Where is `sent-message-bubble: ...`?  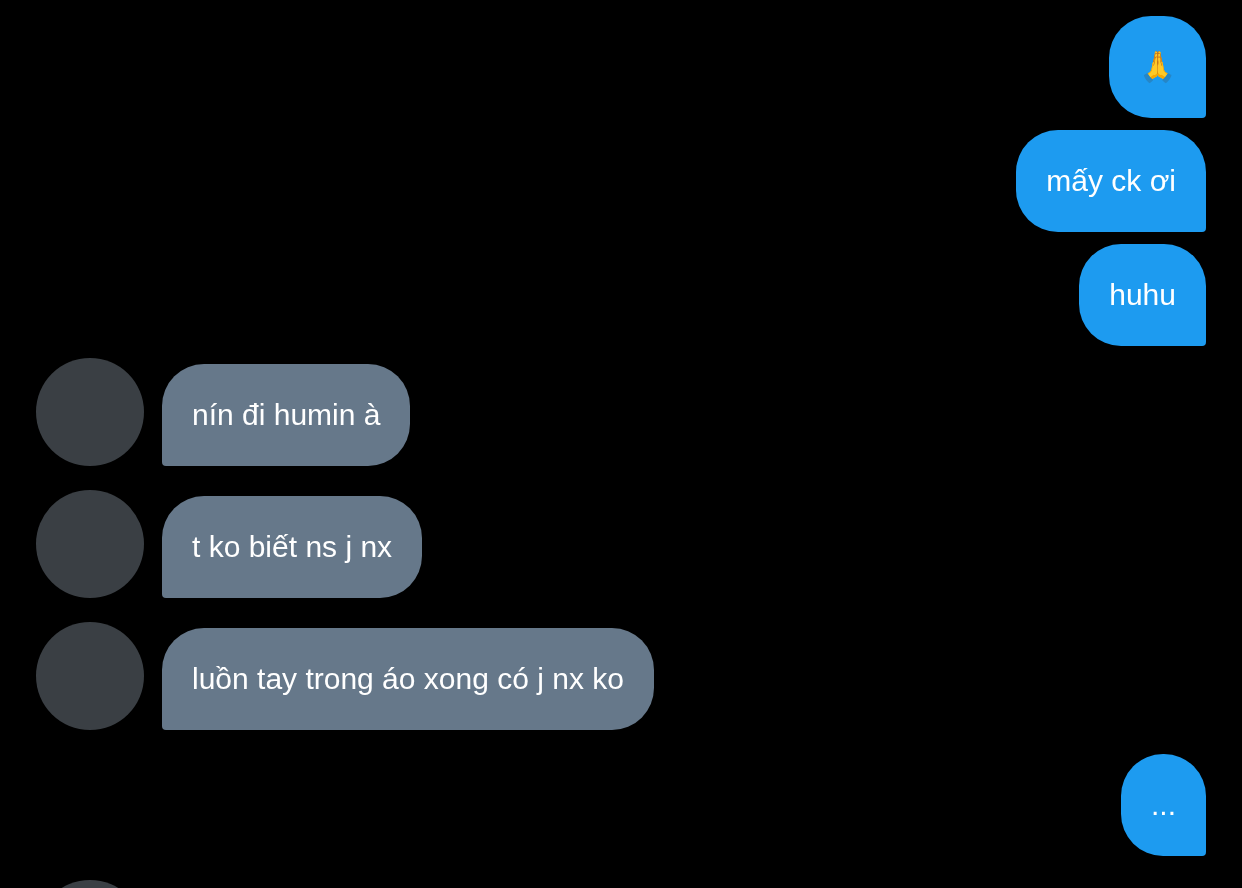
sent-message-bubble: ... is located at coordinates (1163, 805).